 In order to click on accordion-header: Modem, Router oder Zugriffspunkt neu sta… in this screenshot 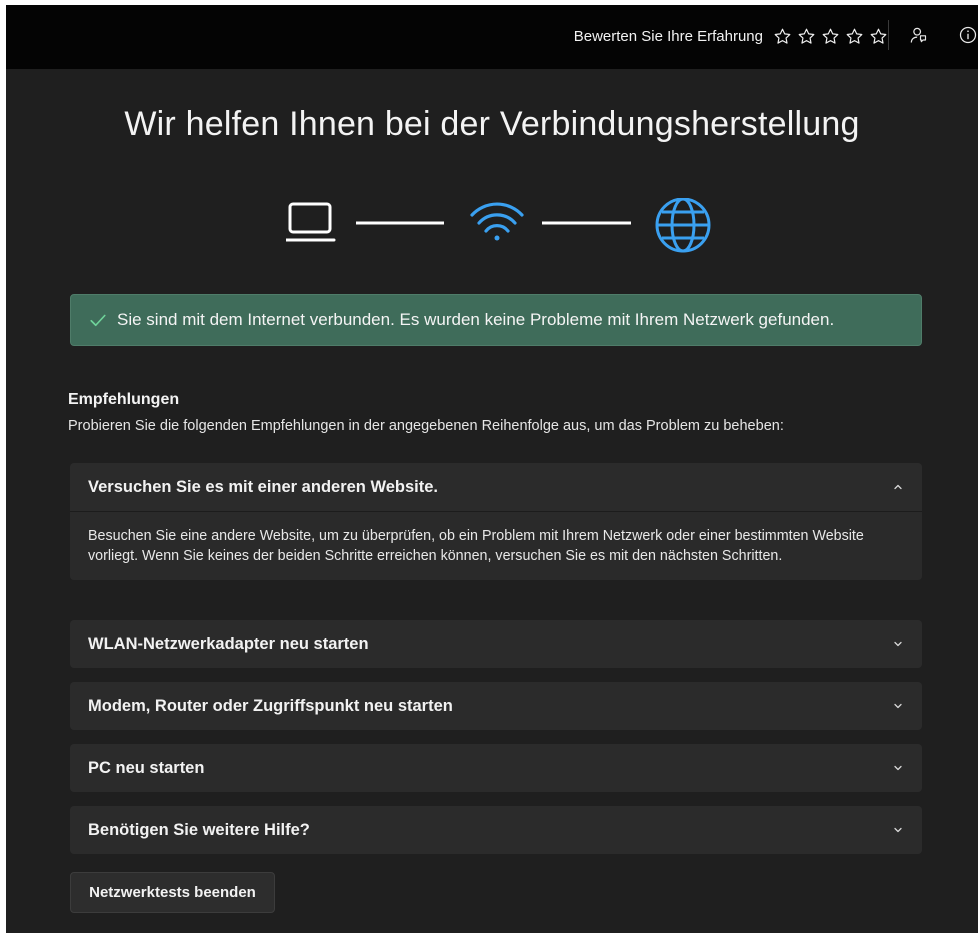, I will do `click(496, 706)`.